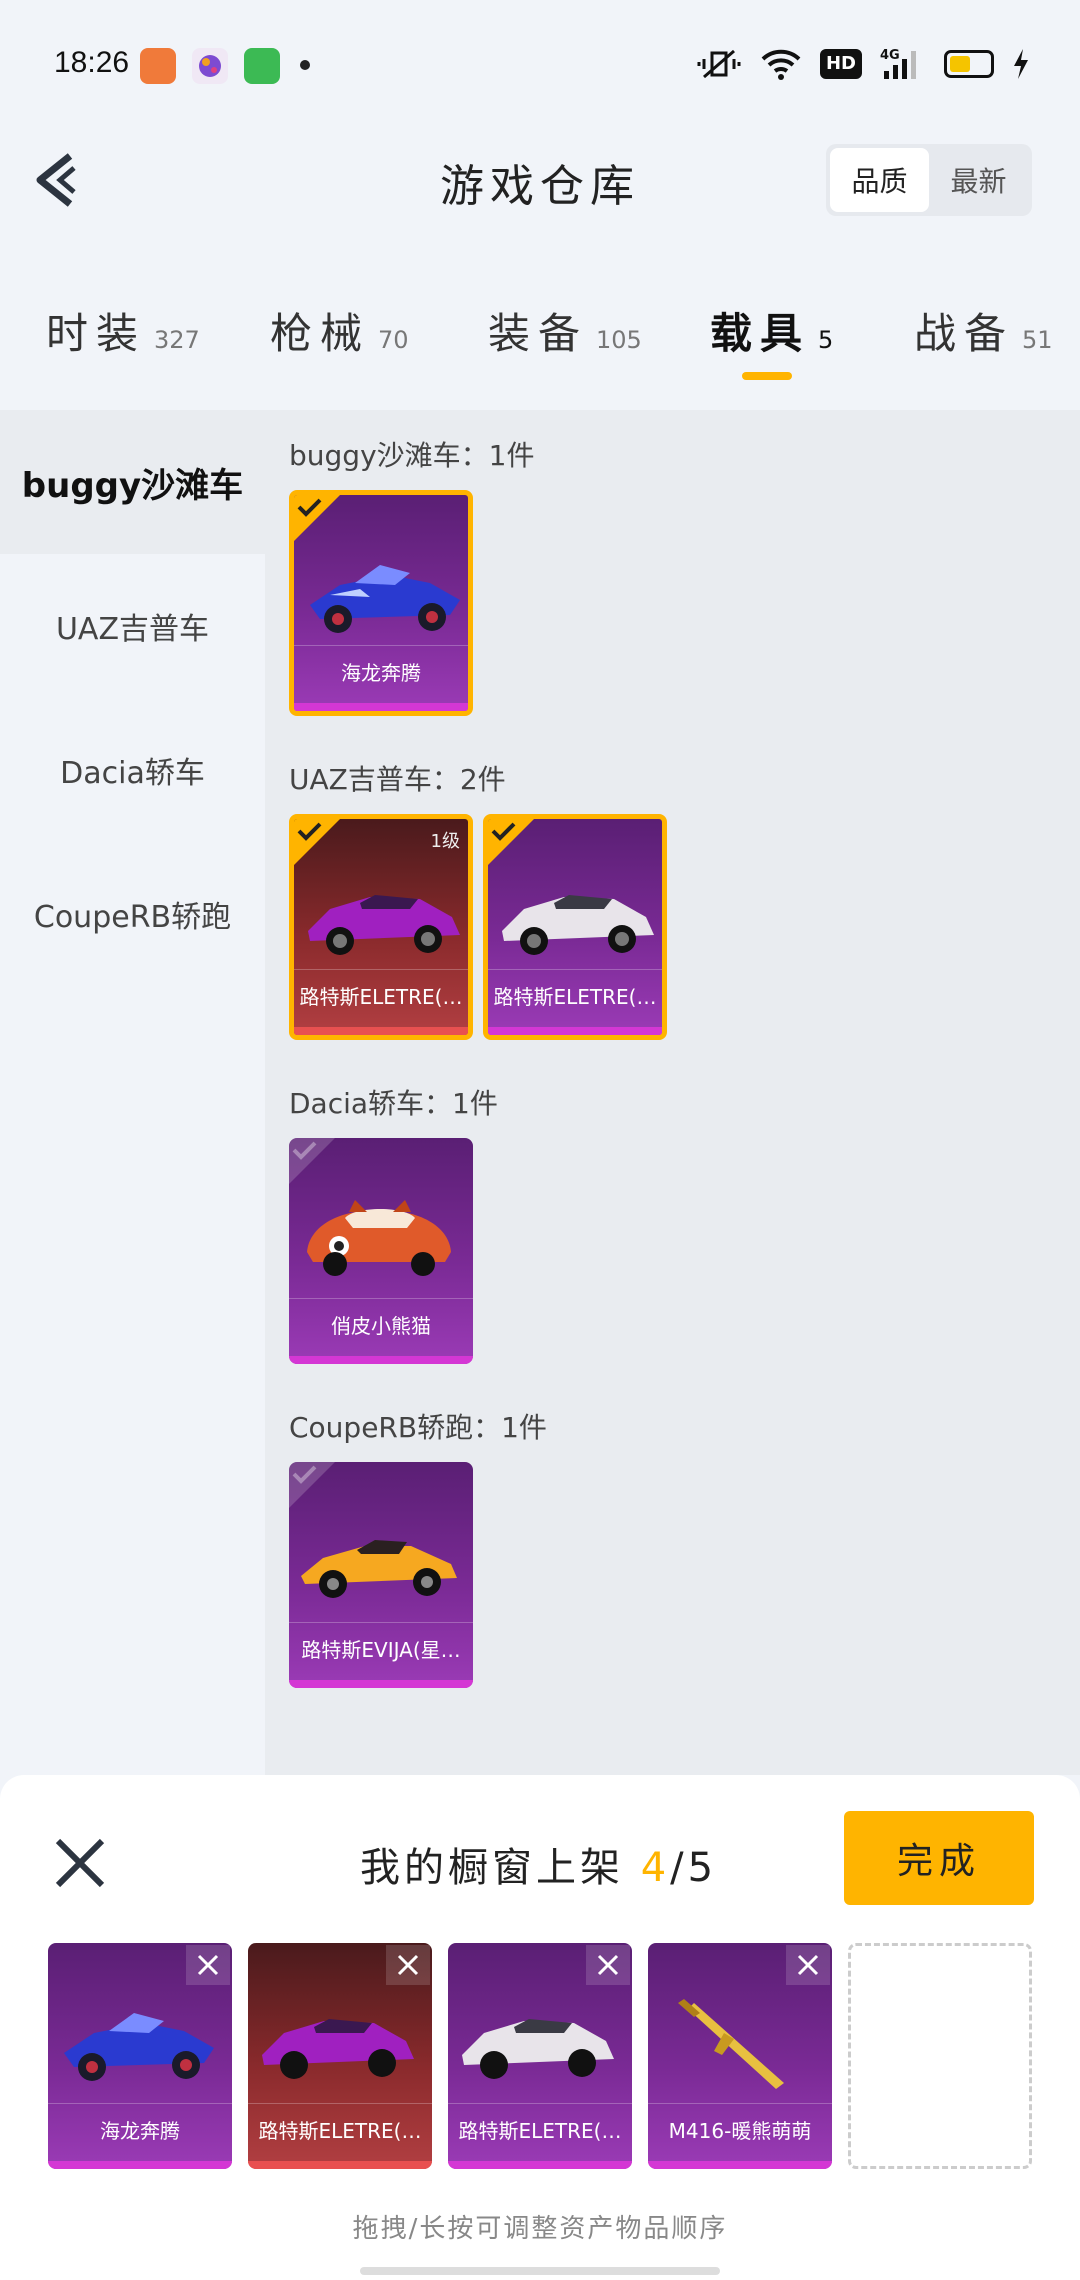 The height and width of the screenshot is (2280, 1080). I want to click on tab-count: 327, so click(177, 340).